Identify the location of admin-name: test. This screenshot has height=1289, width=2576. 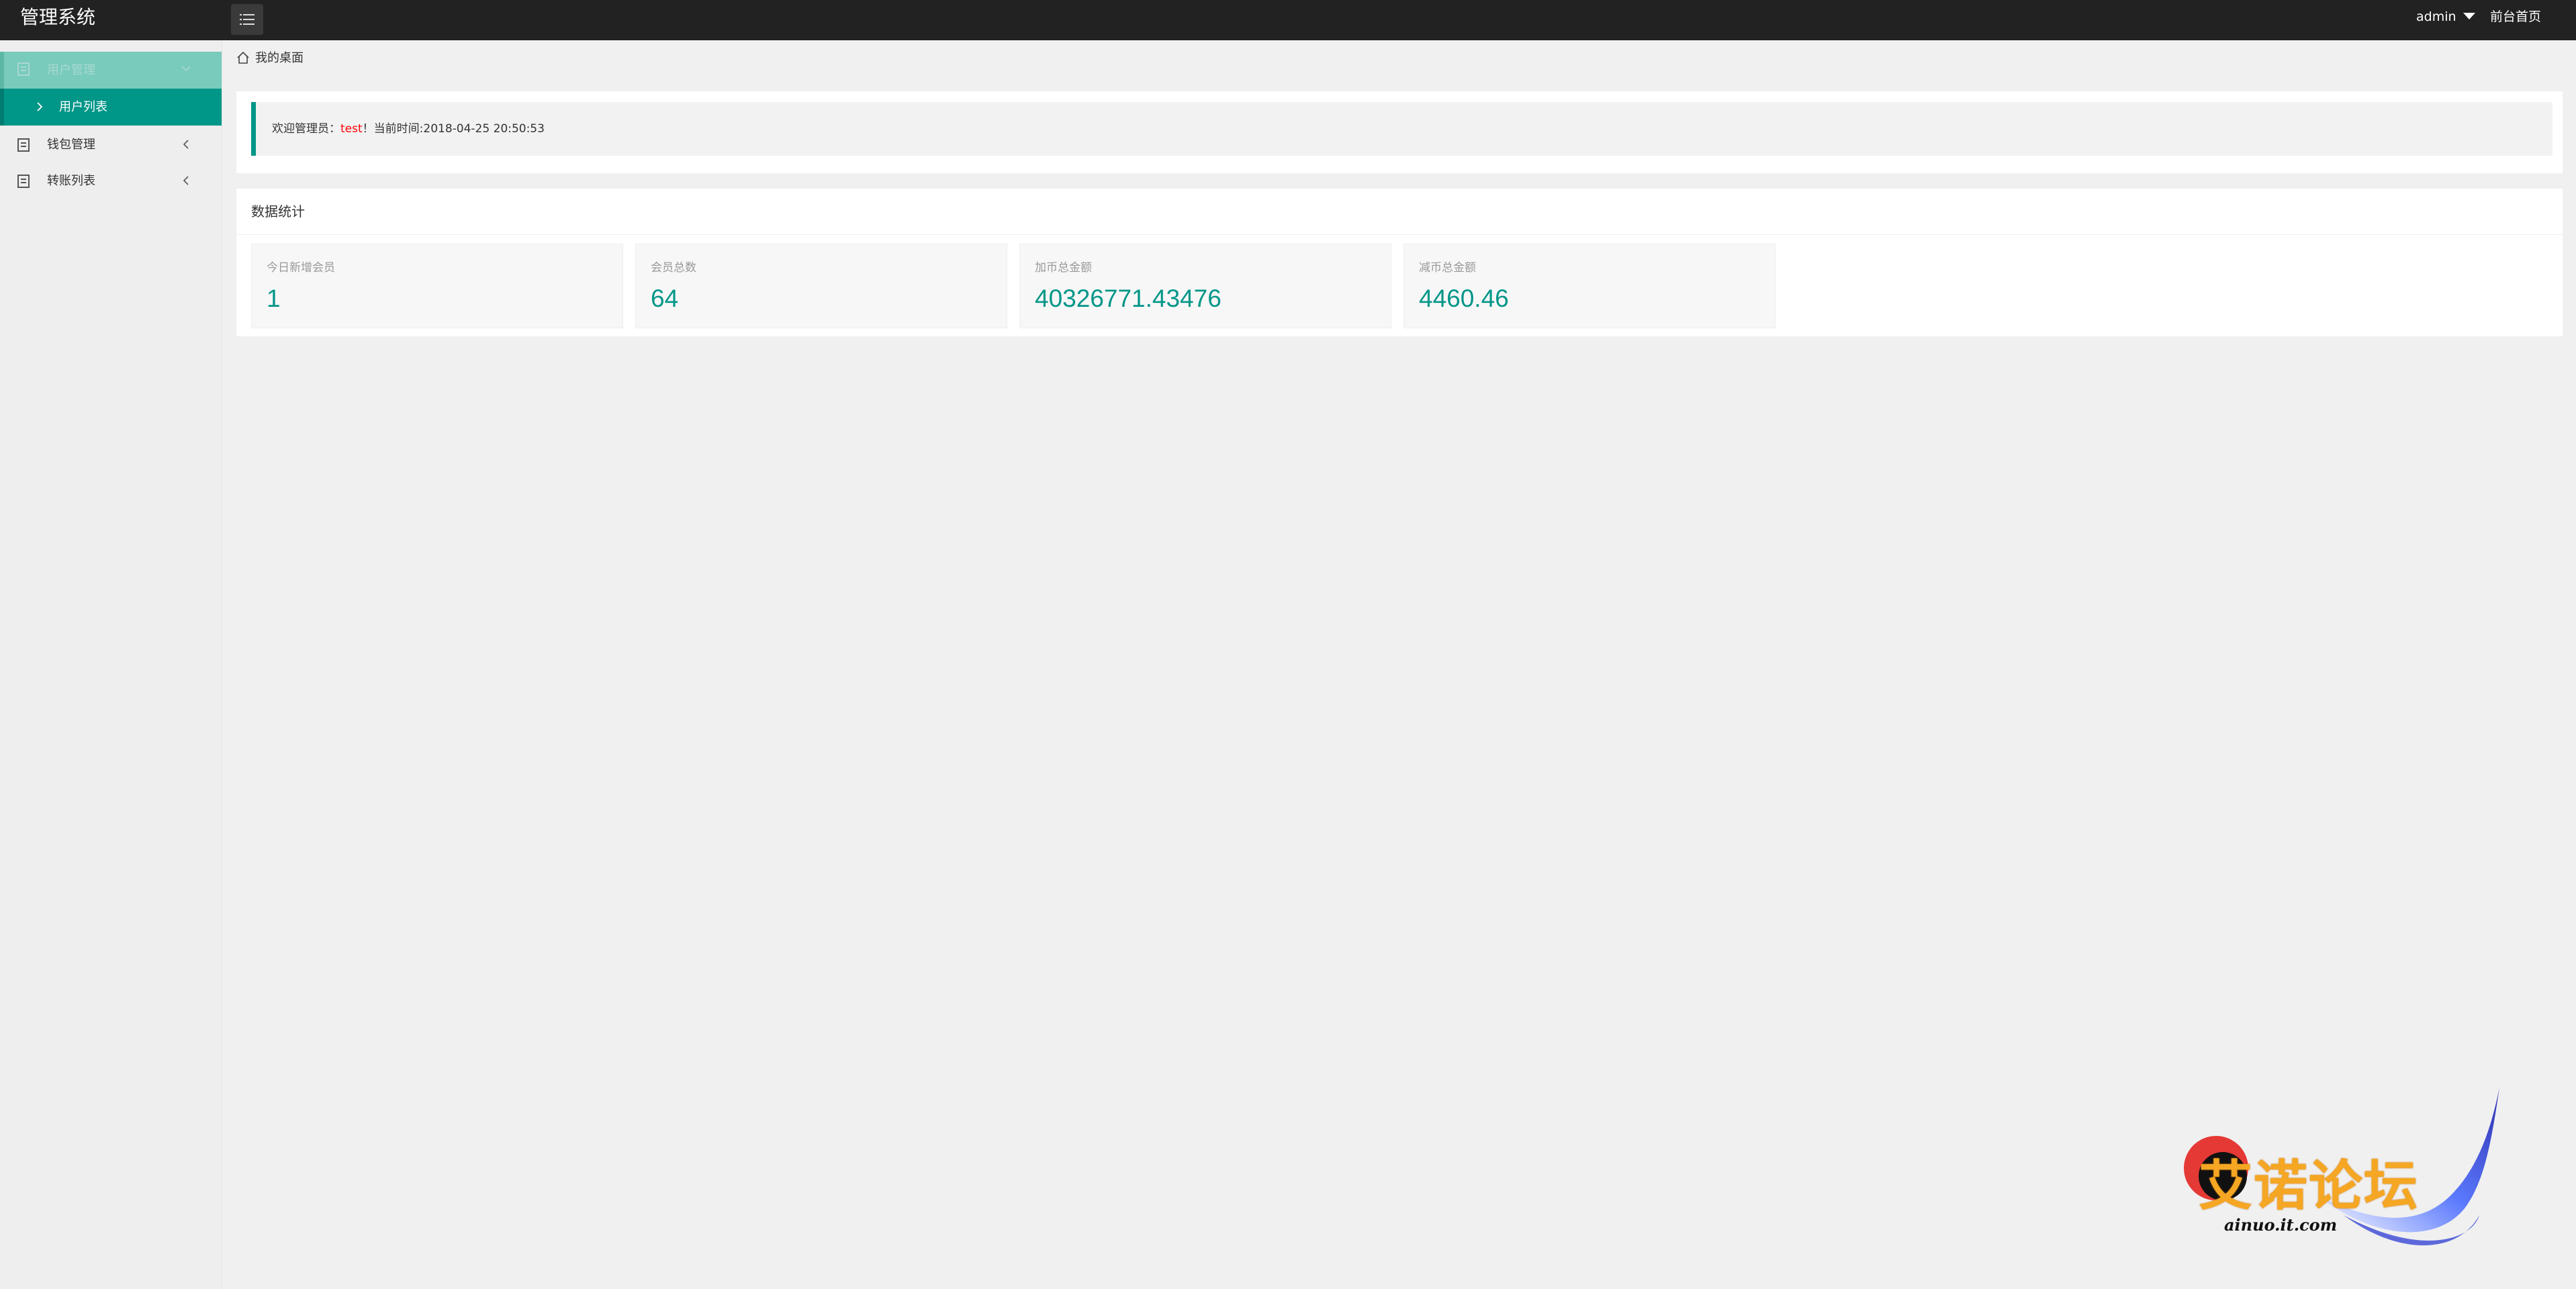
(351, 129).